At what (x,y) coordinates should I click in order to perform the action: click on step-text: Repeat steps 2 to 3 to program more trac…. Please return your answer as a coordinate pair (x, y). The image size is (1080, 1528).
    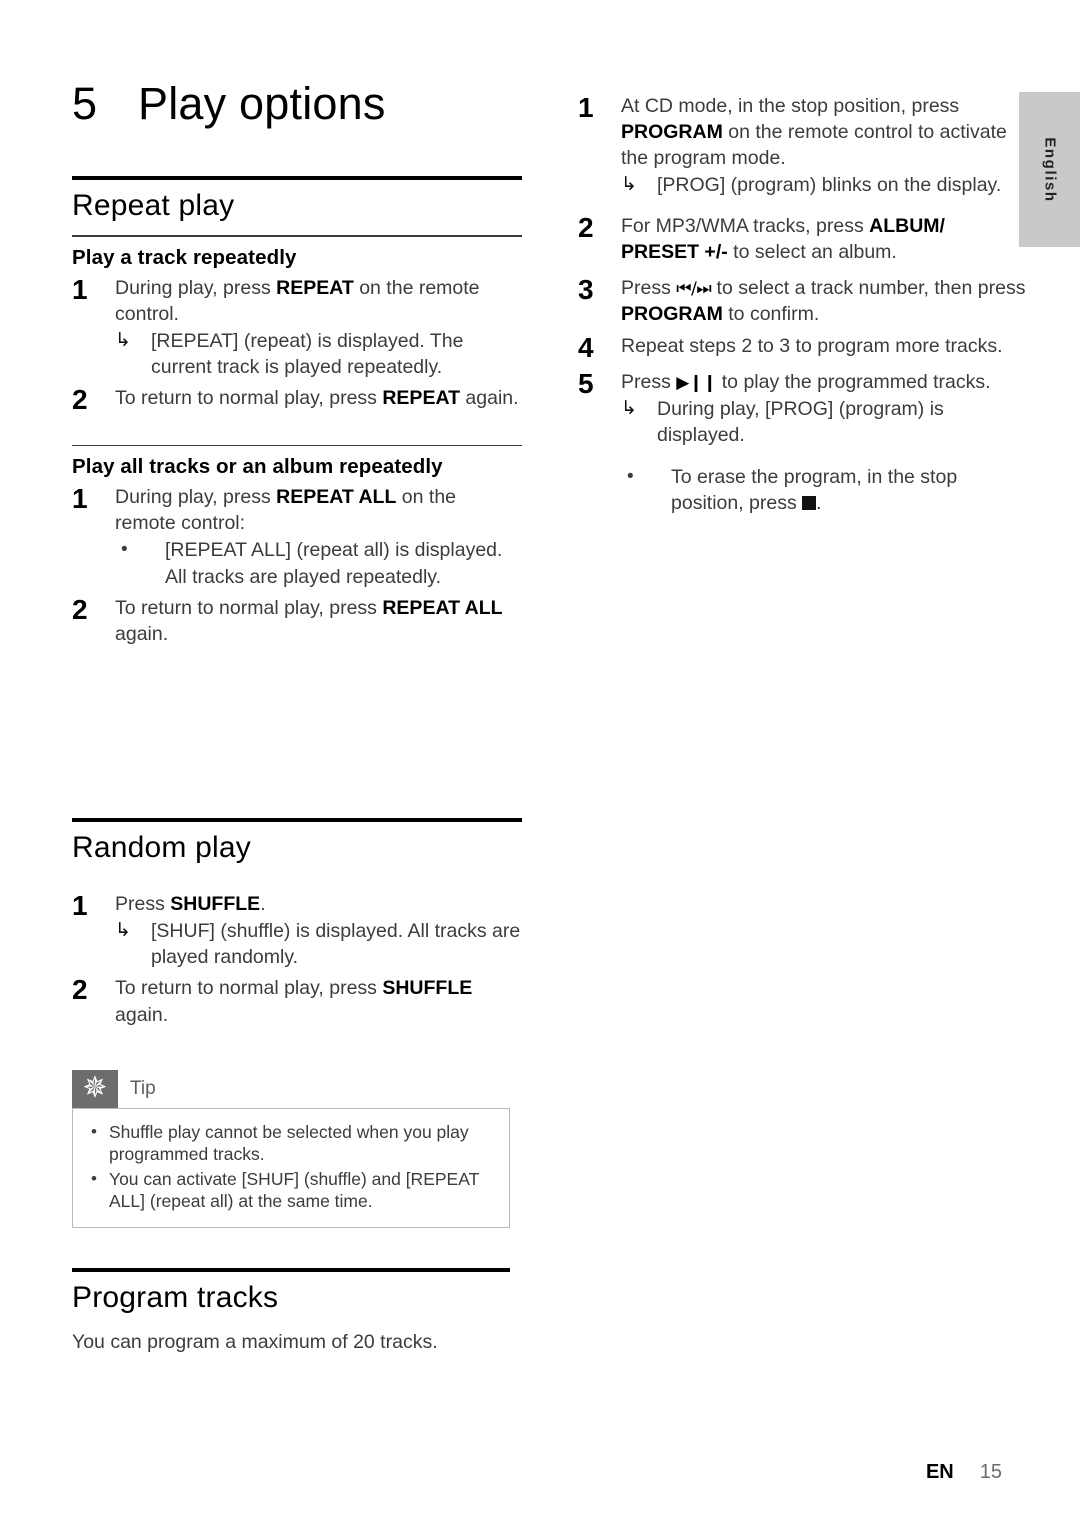
    Looking at the image, I should click on (812, 346).